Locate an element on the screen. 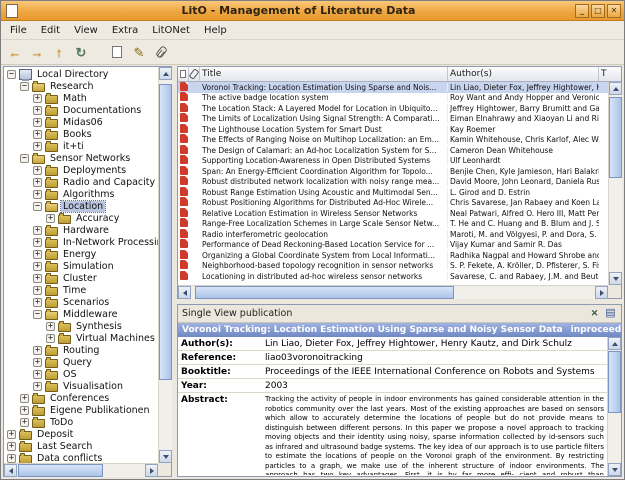 The width and height of the screenshot is (625, 480). tree-item-middleware: − Middleware is located at coordinates (81, 314).